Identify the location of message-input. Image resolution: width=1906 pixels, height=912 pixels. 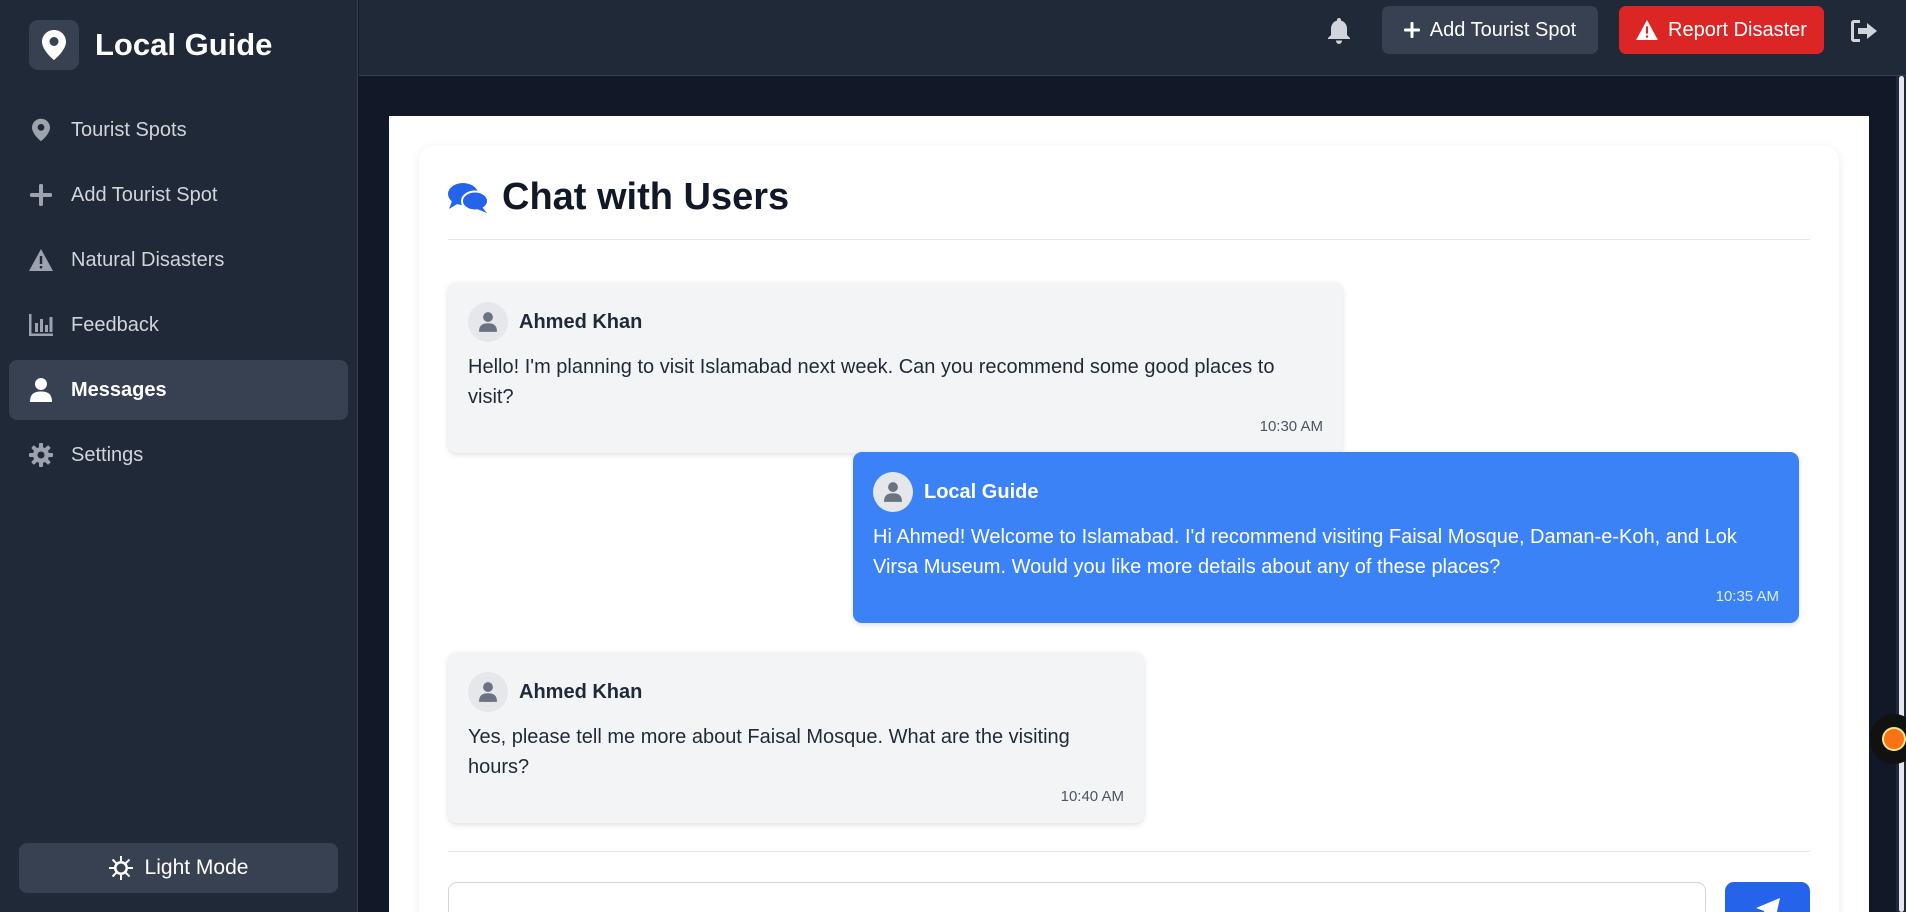
(1077, 897).